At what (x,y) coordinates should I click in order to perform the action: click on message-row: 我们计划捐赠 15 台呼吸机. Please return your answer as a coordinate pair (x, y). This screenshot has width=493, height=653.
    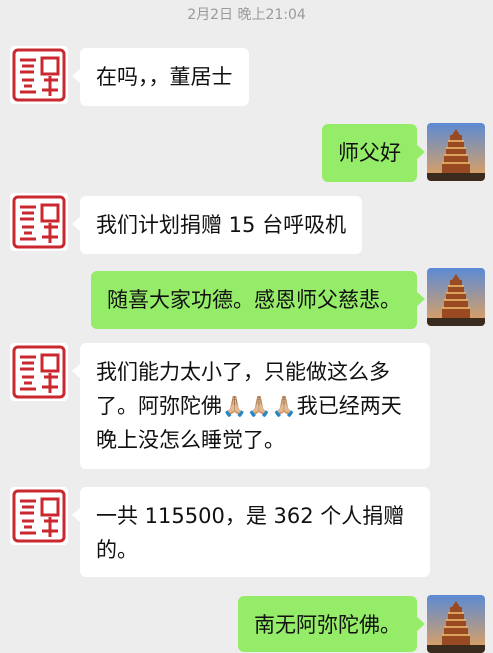
    Looking at the image, I should click on (246, 223).